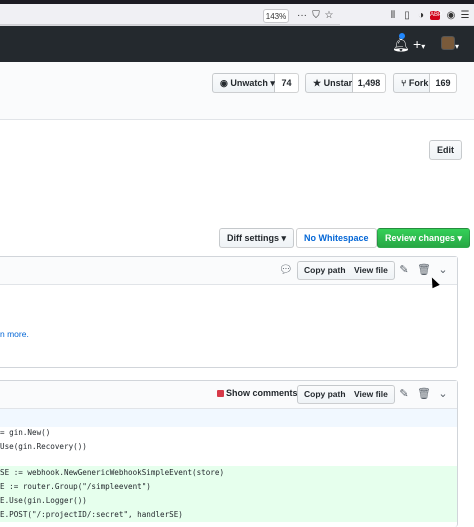 This screenshot has width=474, height=527. I want to click on comment-icon: 💬︎, so click(286, 270).